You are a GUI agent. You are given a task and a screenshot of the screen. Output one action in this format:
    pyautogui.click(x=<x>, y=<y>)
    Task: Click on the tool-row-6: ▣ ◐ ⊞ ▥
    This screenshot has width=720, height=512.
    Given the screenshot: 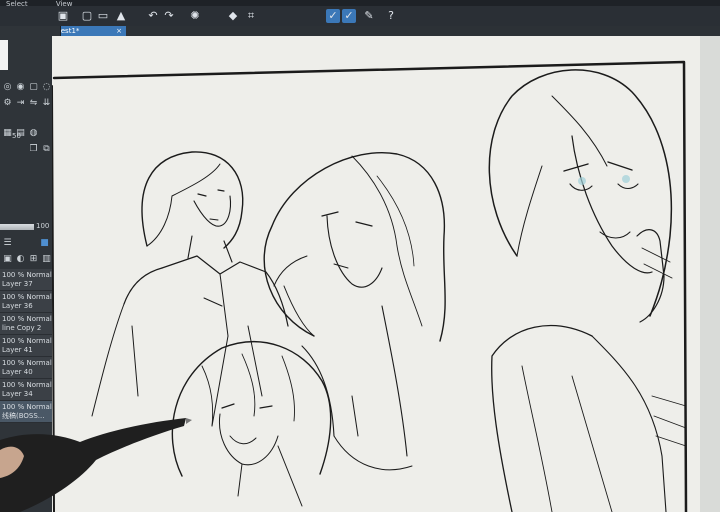 What is the action you would take?
    pyautogui.click(x=29, y=260)
    